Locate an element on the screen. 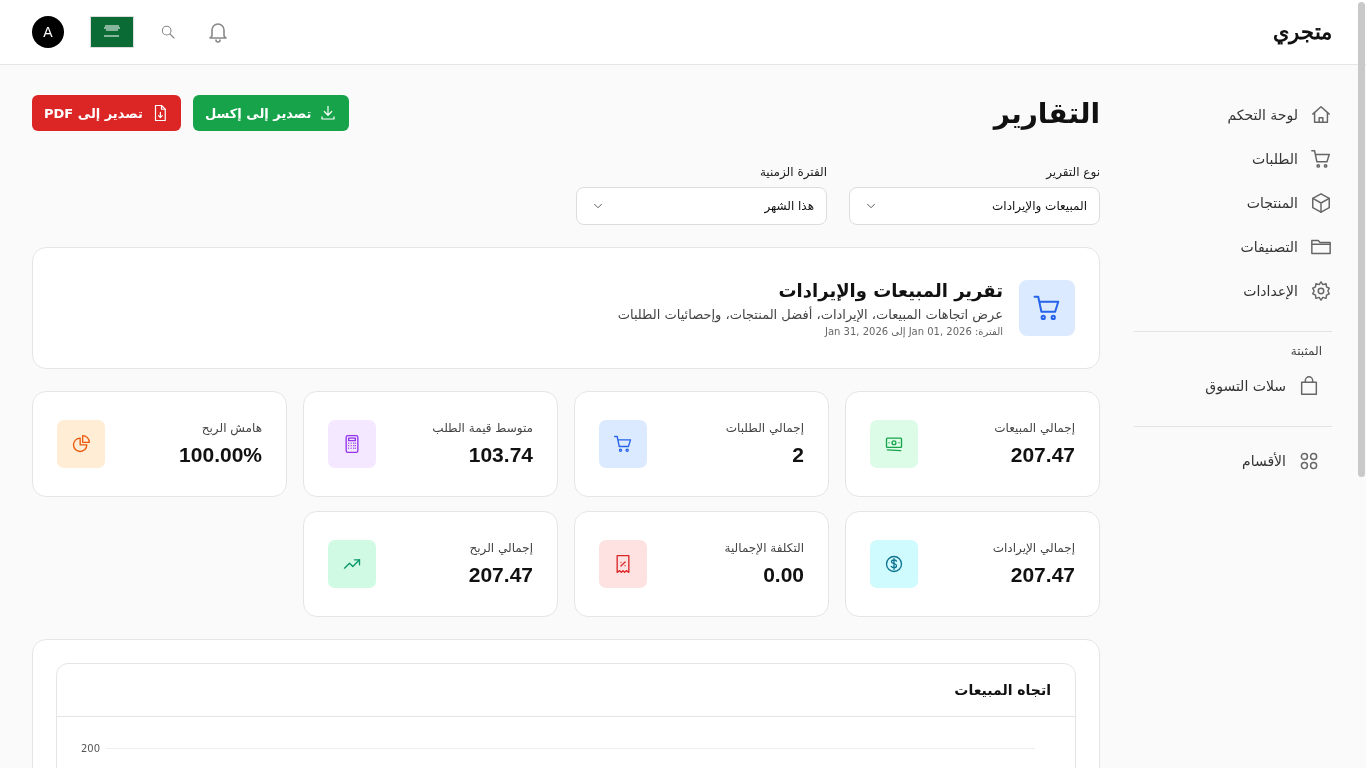 Image resolution: width=1366 pixels, height=768 pixels. report-title: تقرير المبيعات والإيرادات is located at coordinates (890, 290).